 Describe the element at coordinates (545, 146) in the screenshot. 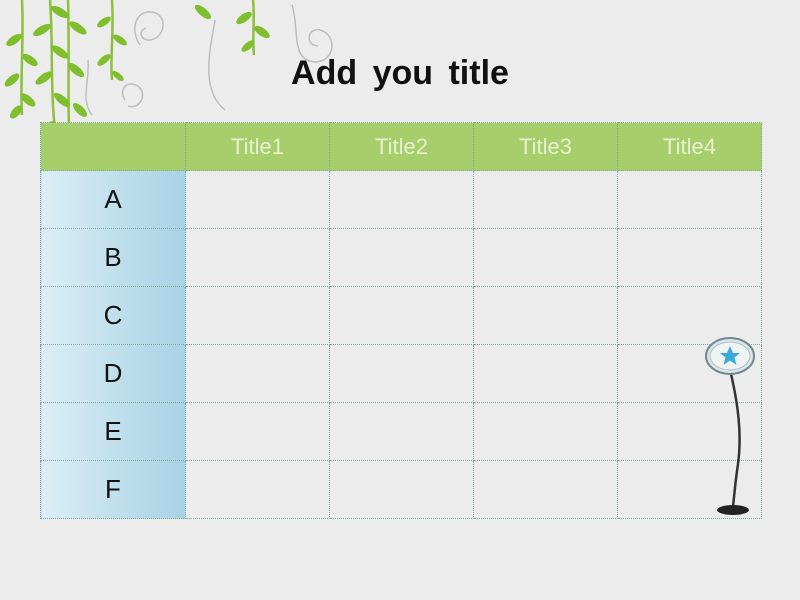

I see `column-header-title3: Title3` at that location.